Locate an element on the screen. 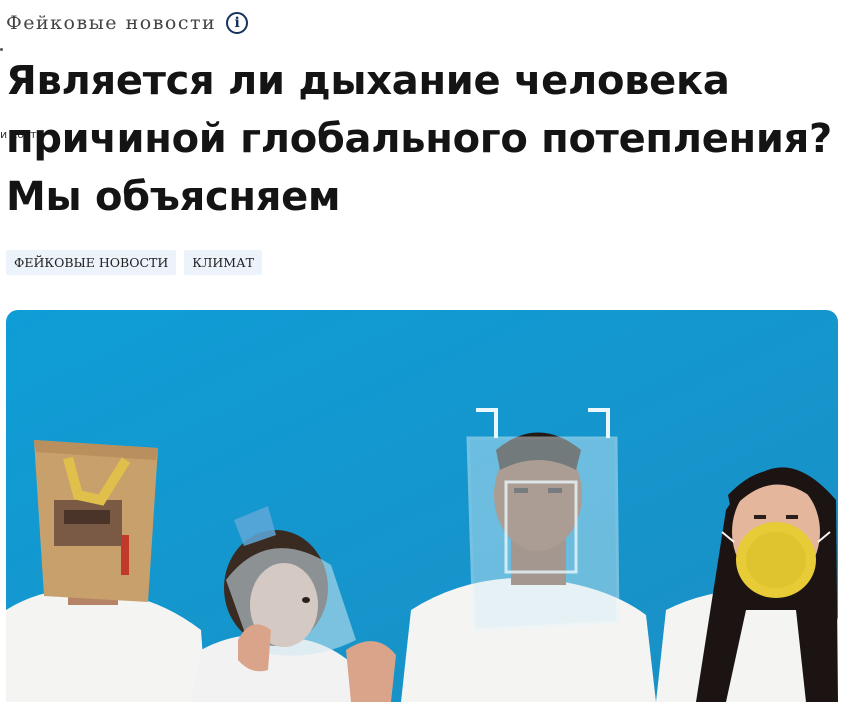 Image resolution: width=842 pixels, height=702 pixels. tag-climate: КЛИМАТ is located at coordinates (223, 262).